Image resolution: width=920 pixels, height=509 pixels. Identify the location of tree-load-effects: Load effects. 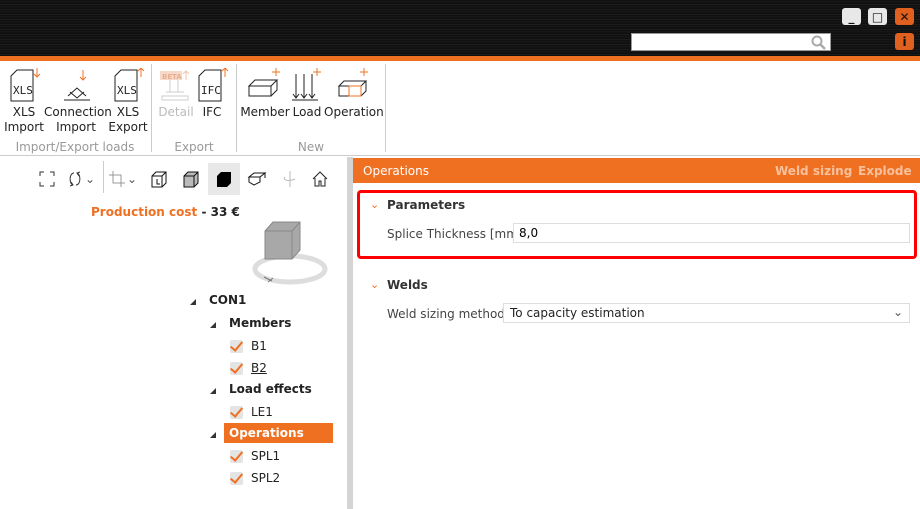
(270, 389).